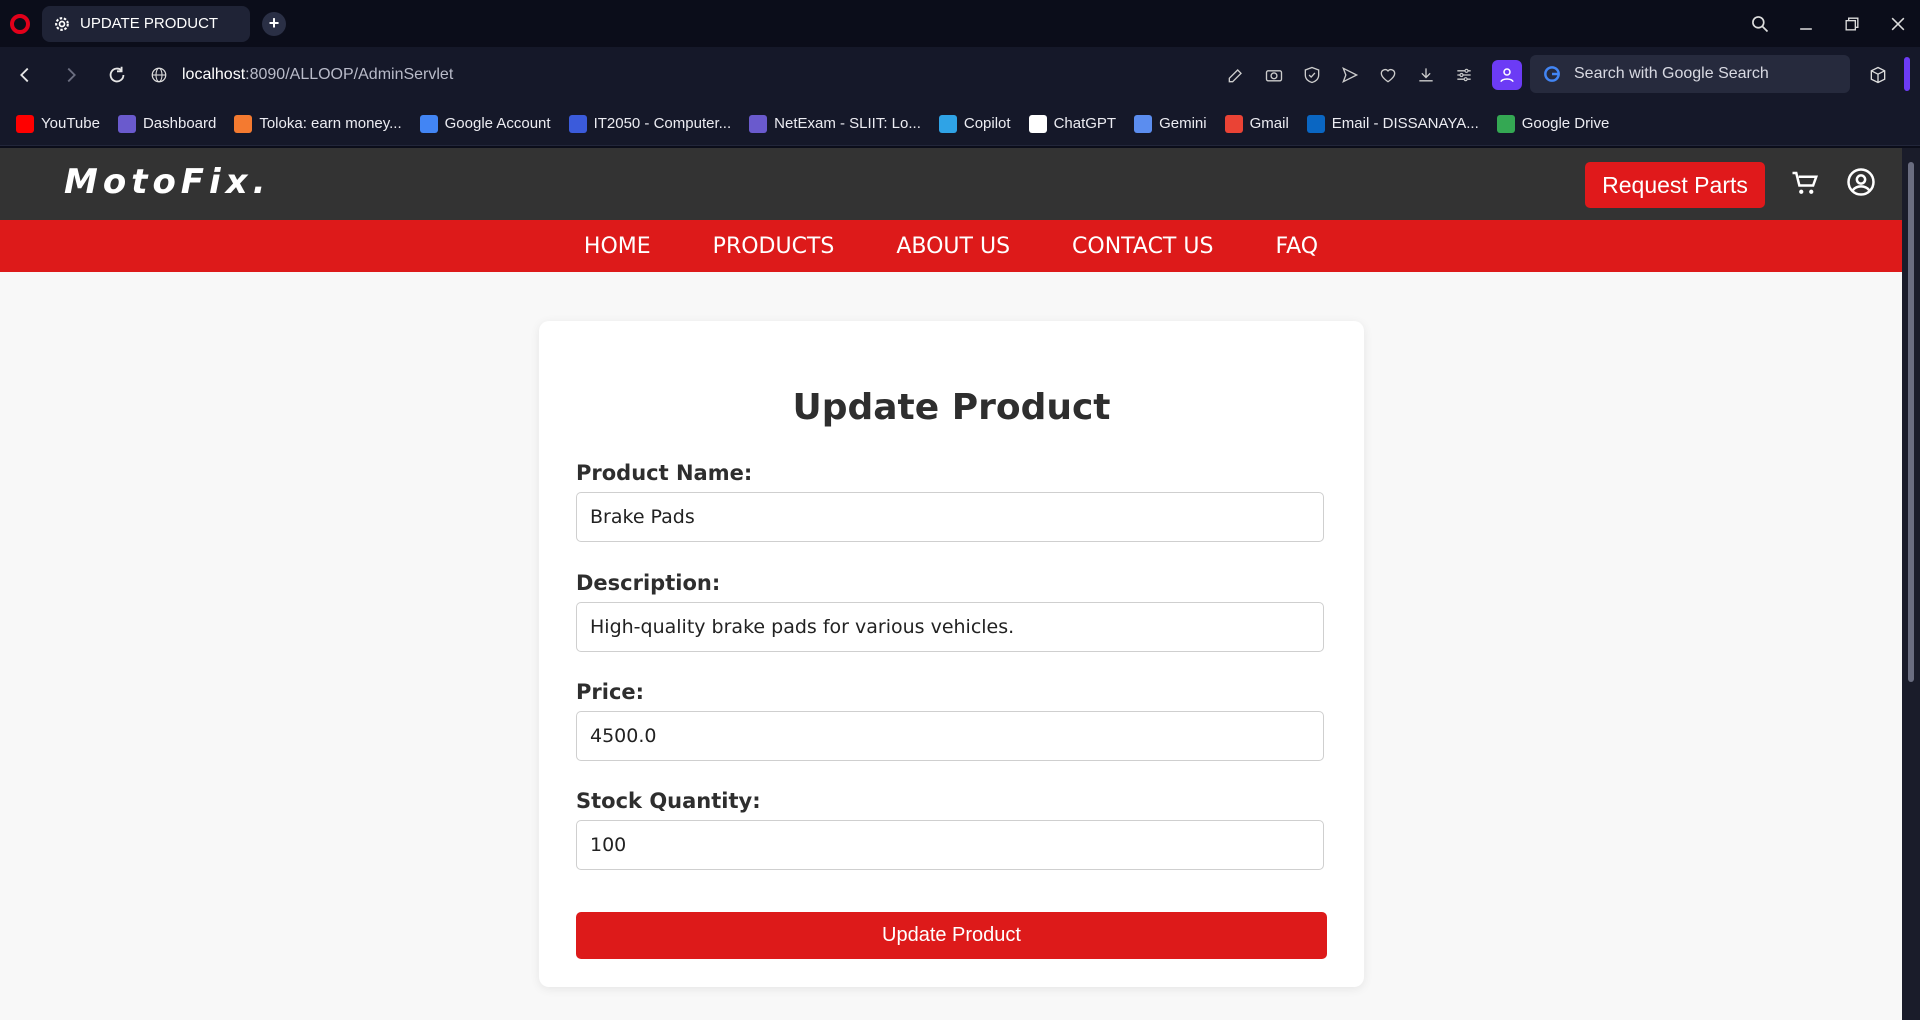 This screenshot has width=1920, height=1020. I want to click on sidebar-toggle, so click(1907, 74).